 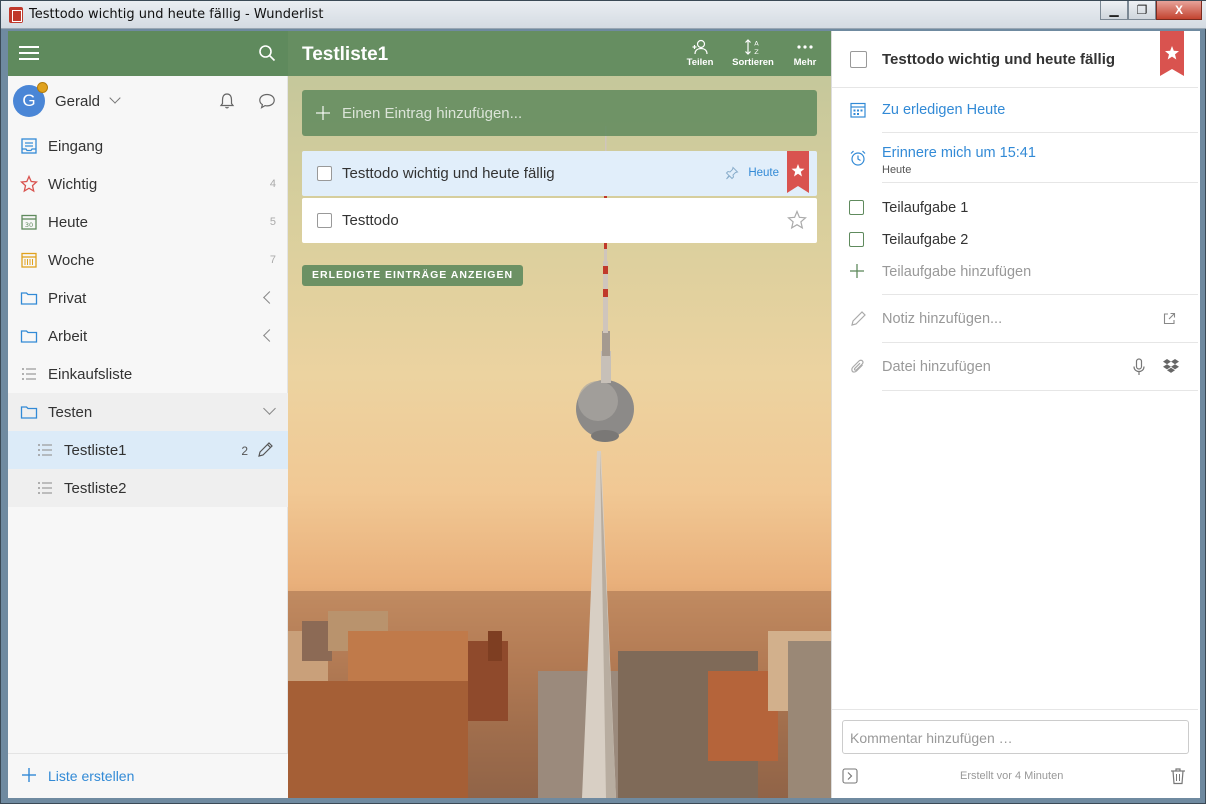 What do you see at coordinates (1040, 182) in the screenshot?
I see `divider` at bounding box center [1040, 182].